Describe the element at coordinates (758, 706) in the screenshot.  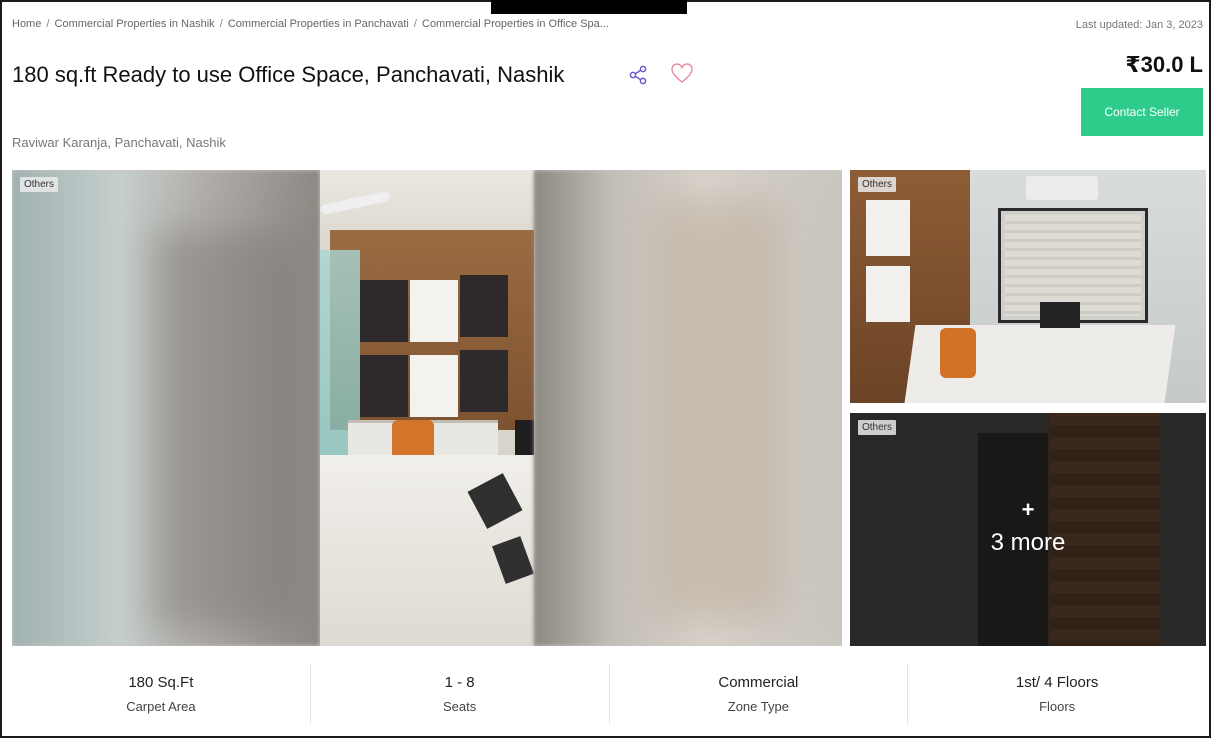
I see `stat-label: Zone Type` at that location.